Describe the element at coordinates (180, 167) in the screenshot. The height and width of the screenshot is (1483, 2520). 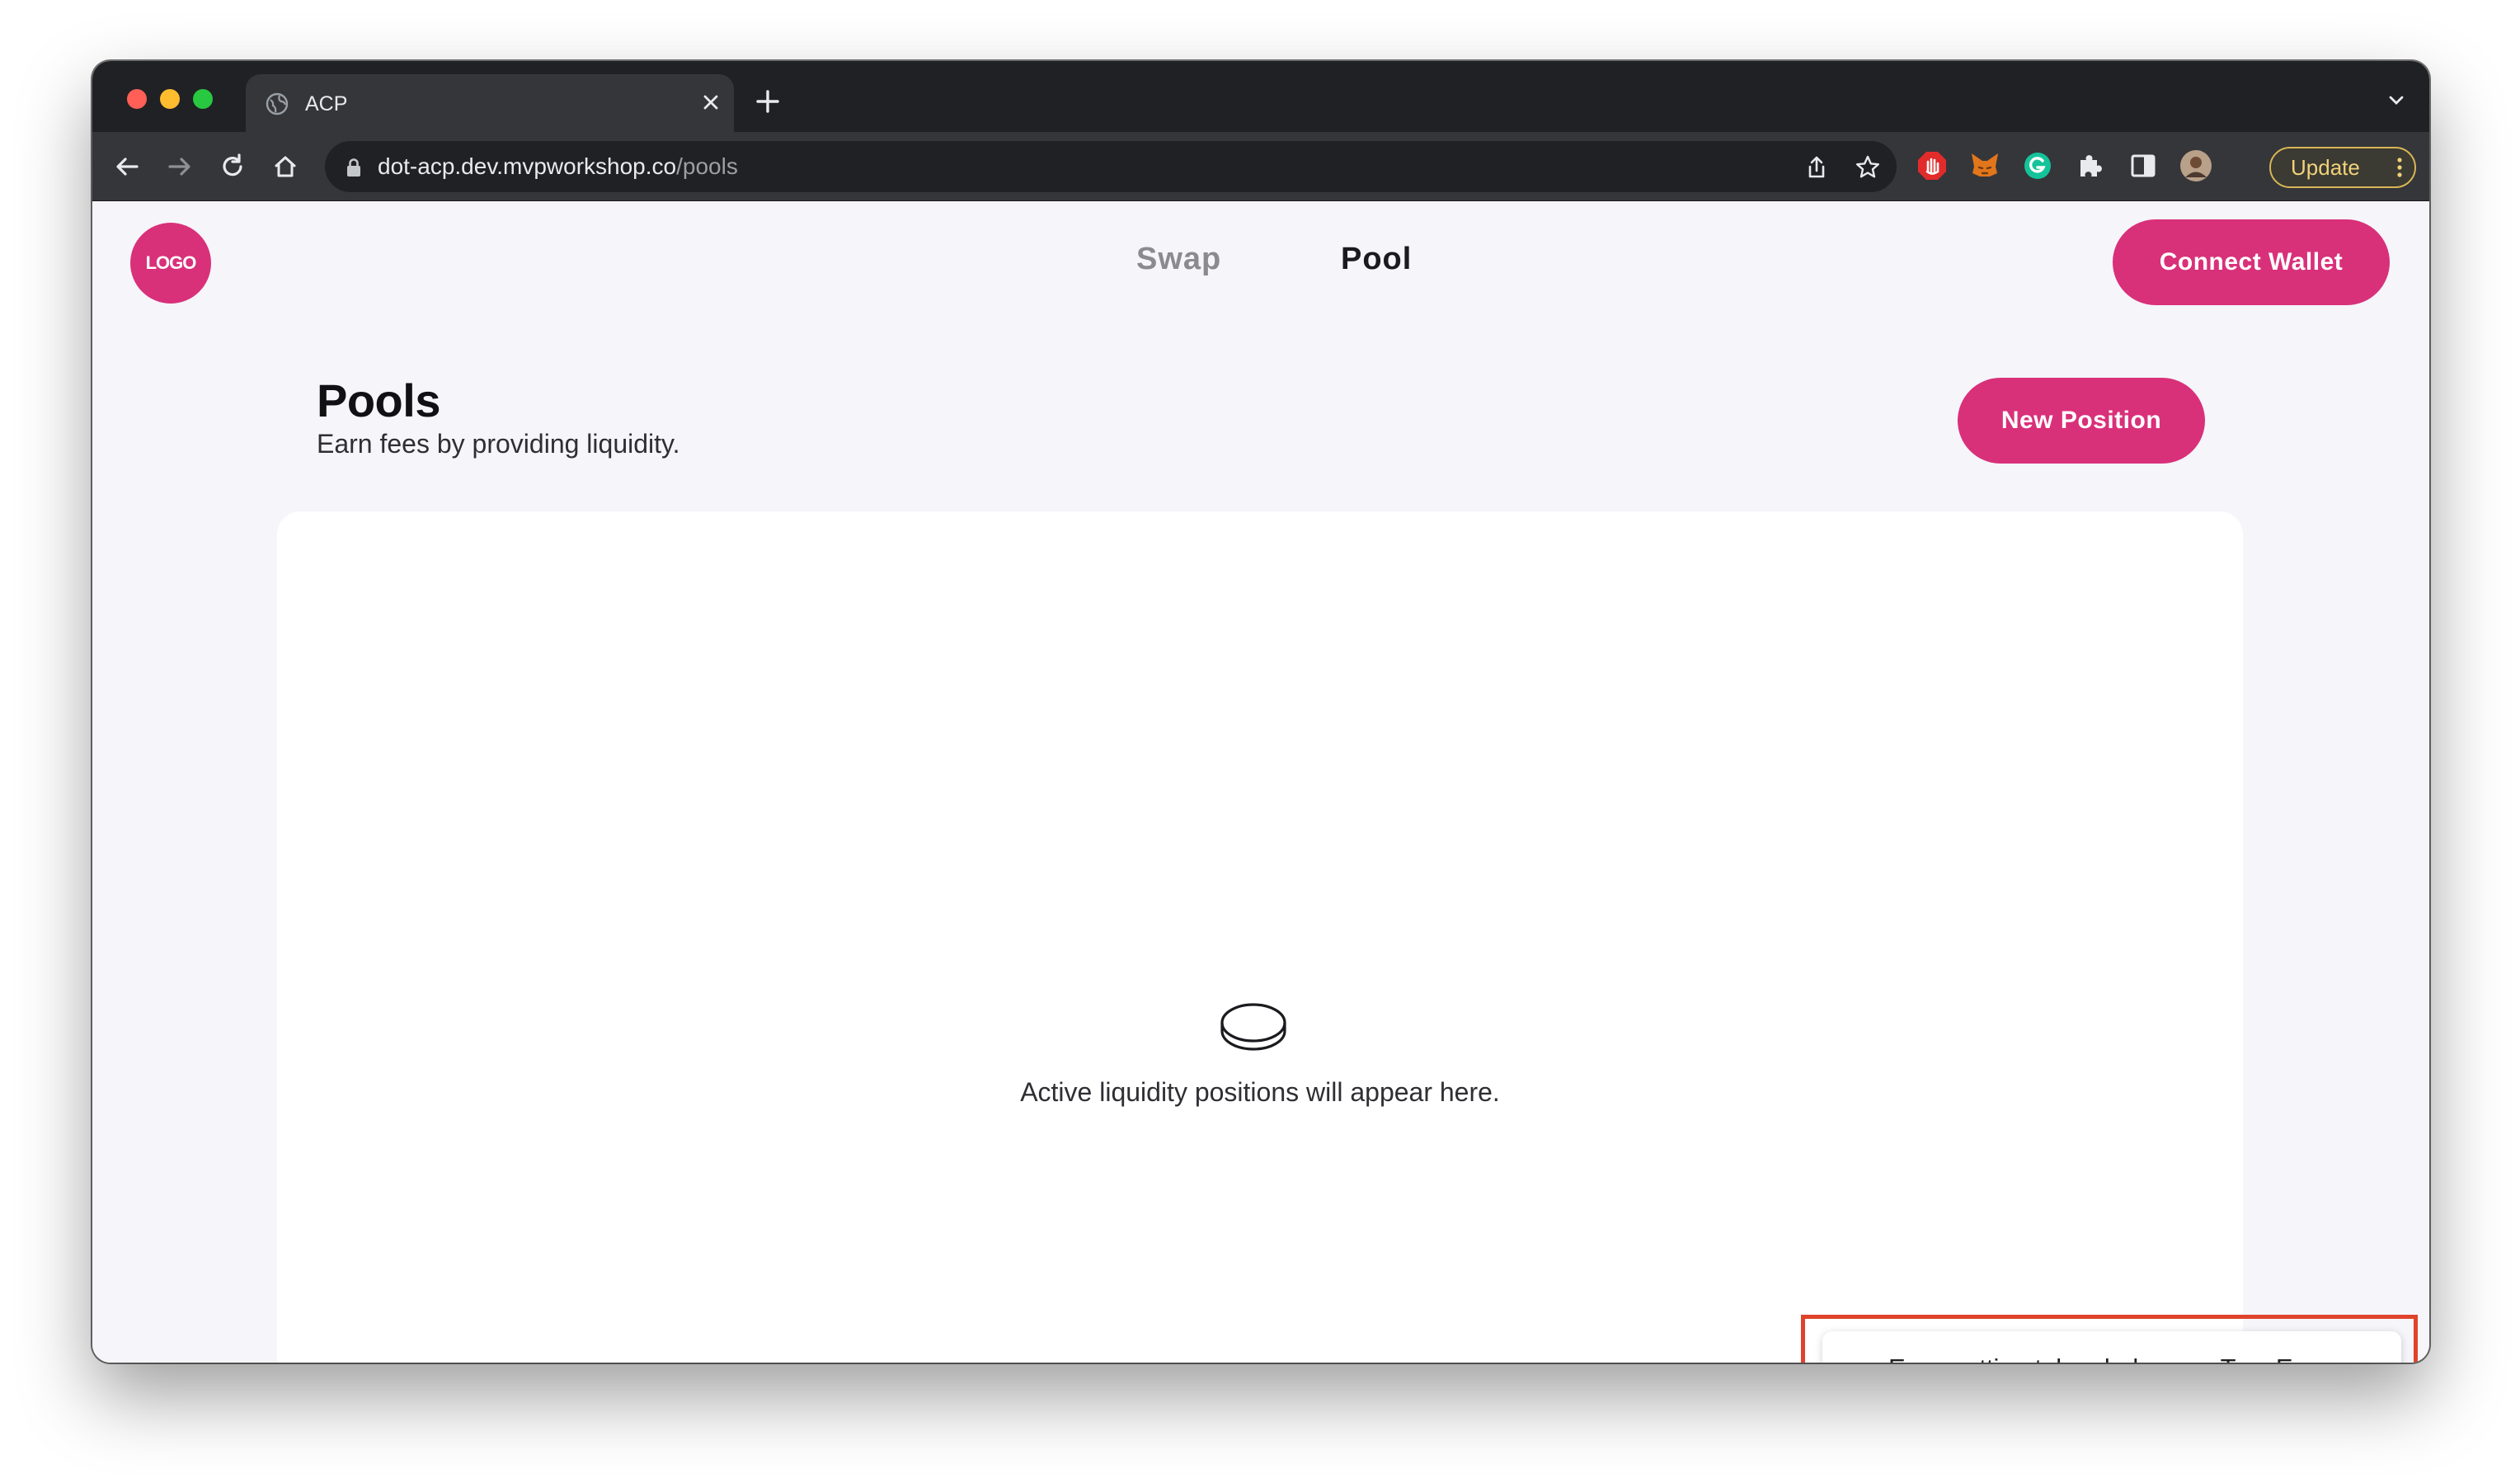
I see `forward-icon` at that location.